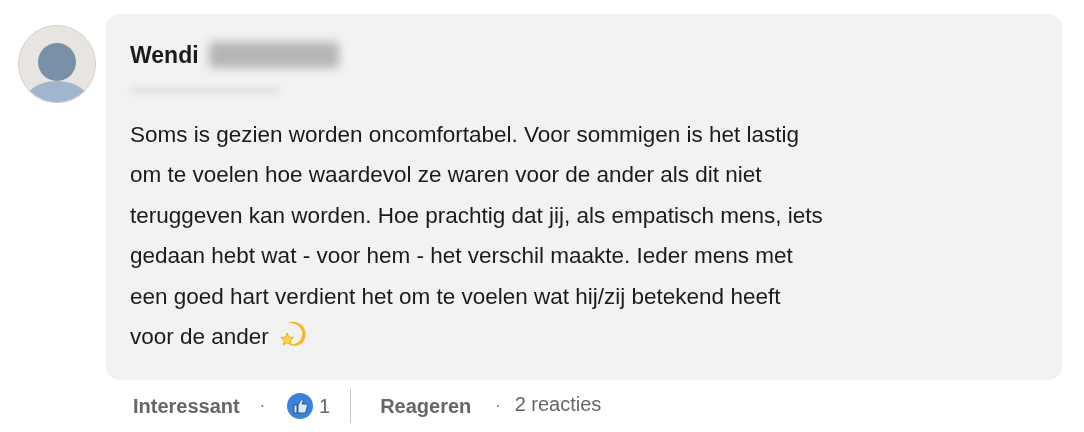 This screenshot has width=1084, height=432. Describe the element at coordinates (57, 64) in the screenshot. I see `avatar` at that location.